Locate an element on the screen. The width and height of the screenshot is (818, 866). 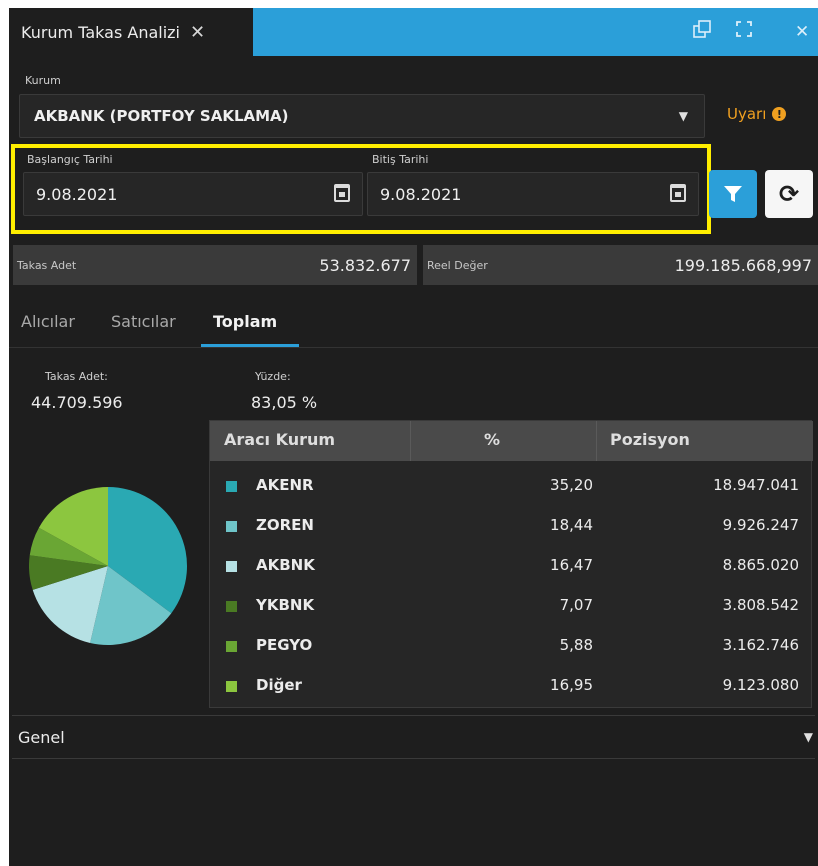
row-position: 9.123.080 is located at coordinates (760, 685).